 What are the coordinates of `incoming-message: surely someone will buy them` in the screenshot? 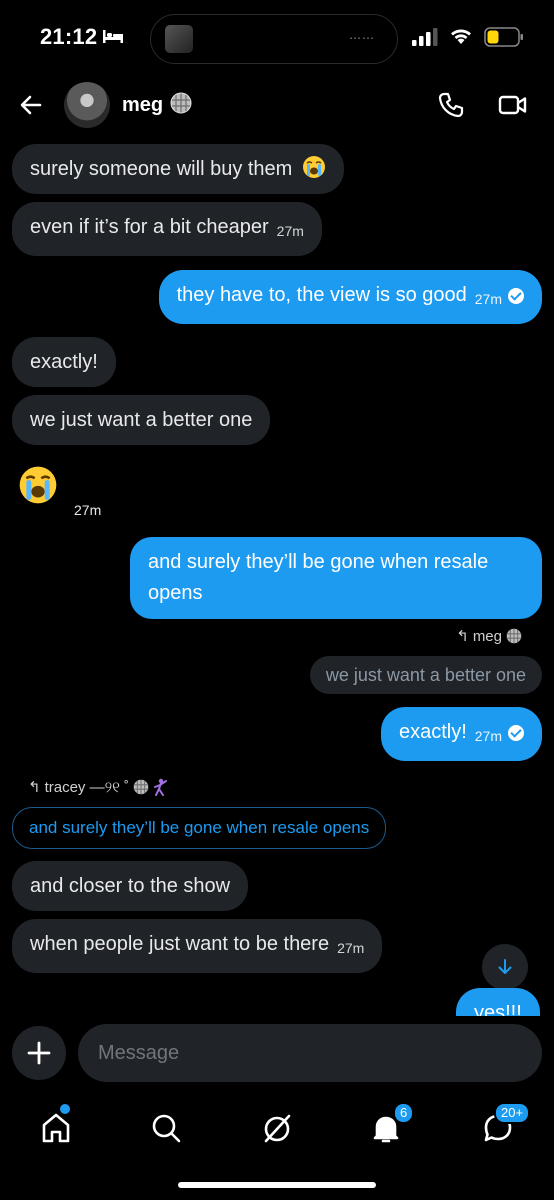 It's located at (178, 169).